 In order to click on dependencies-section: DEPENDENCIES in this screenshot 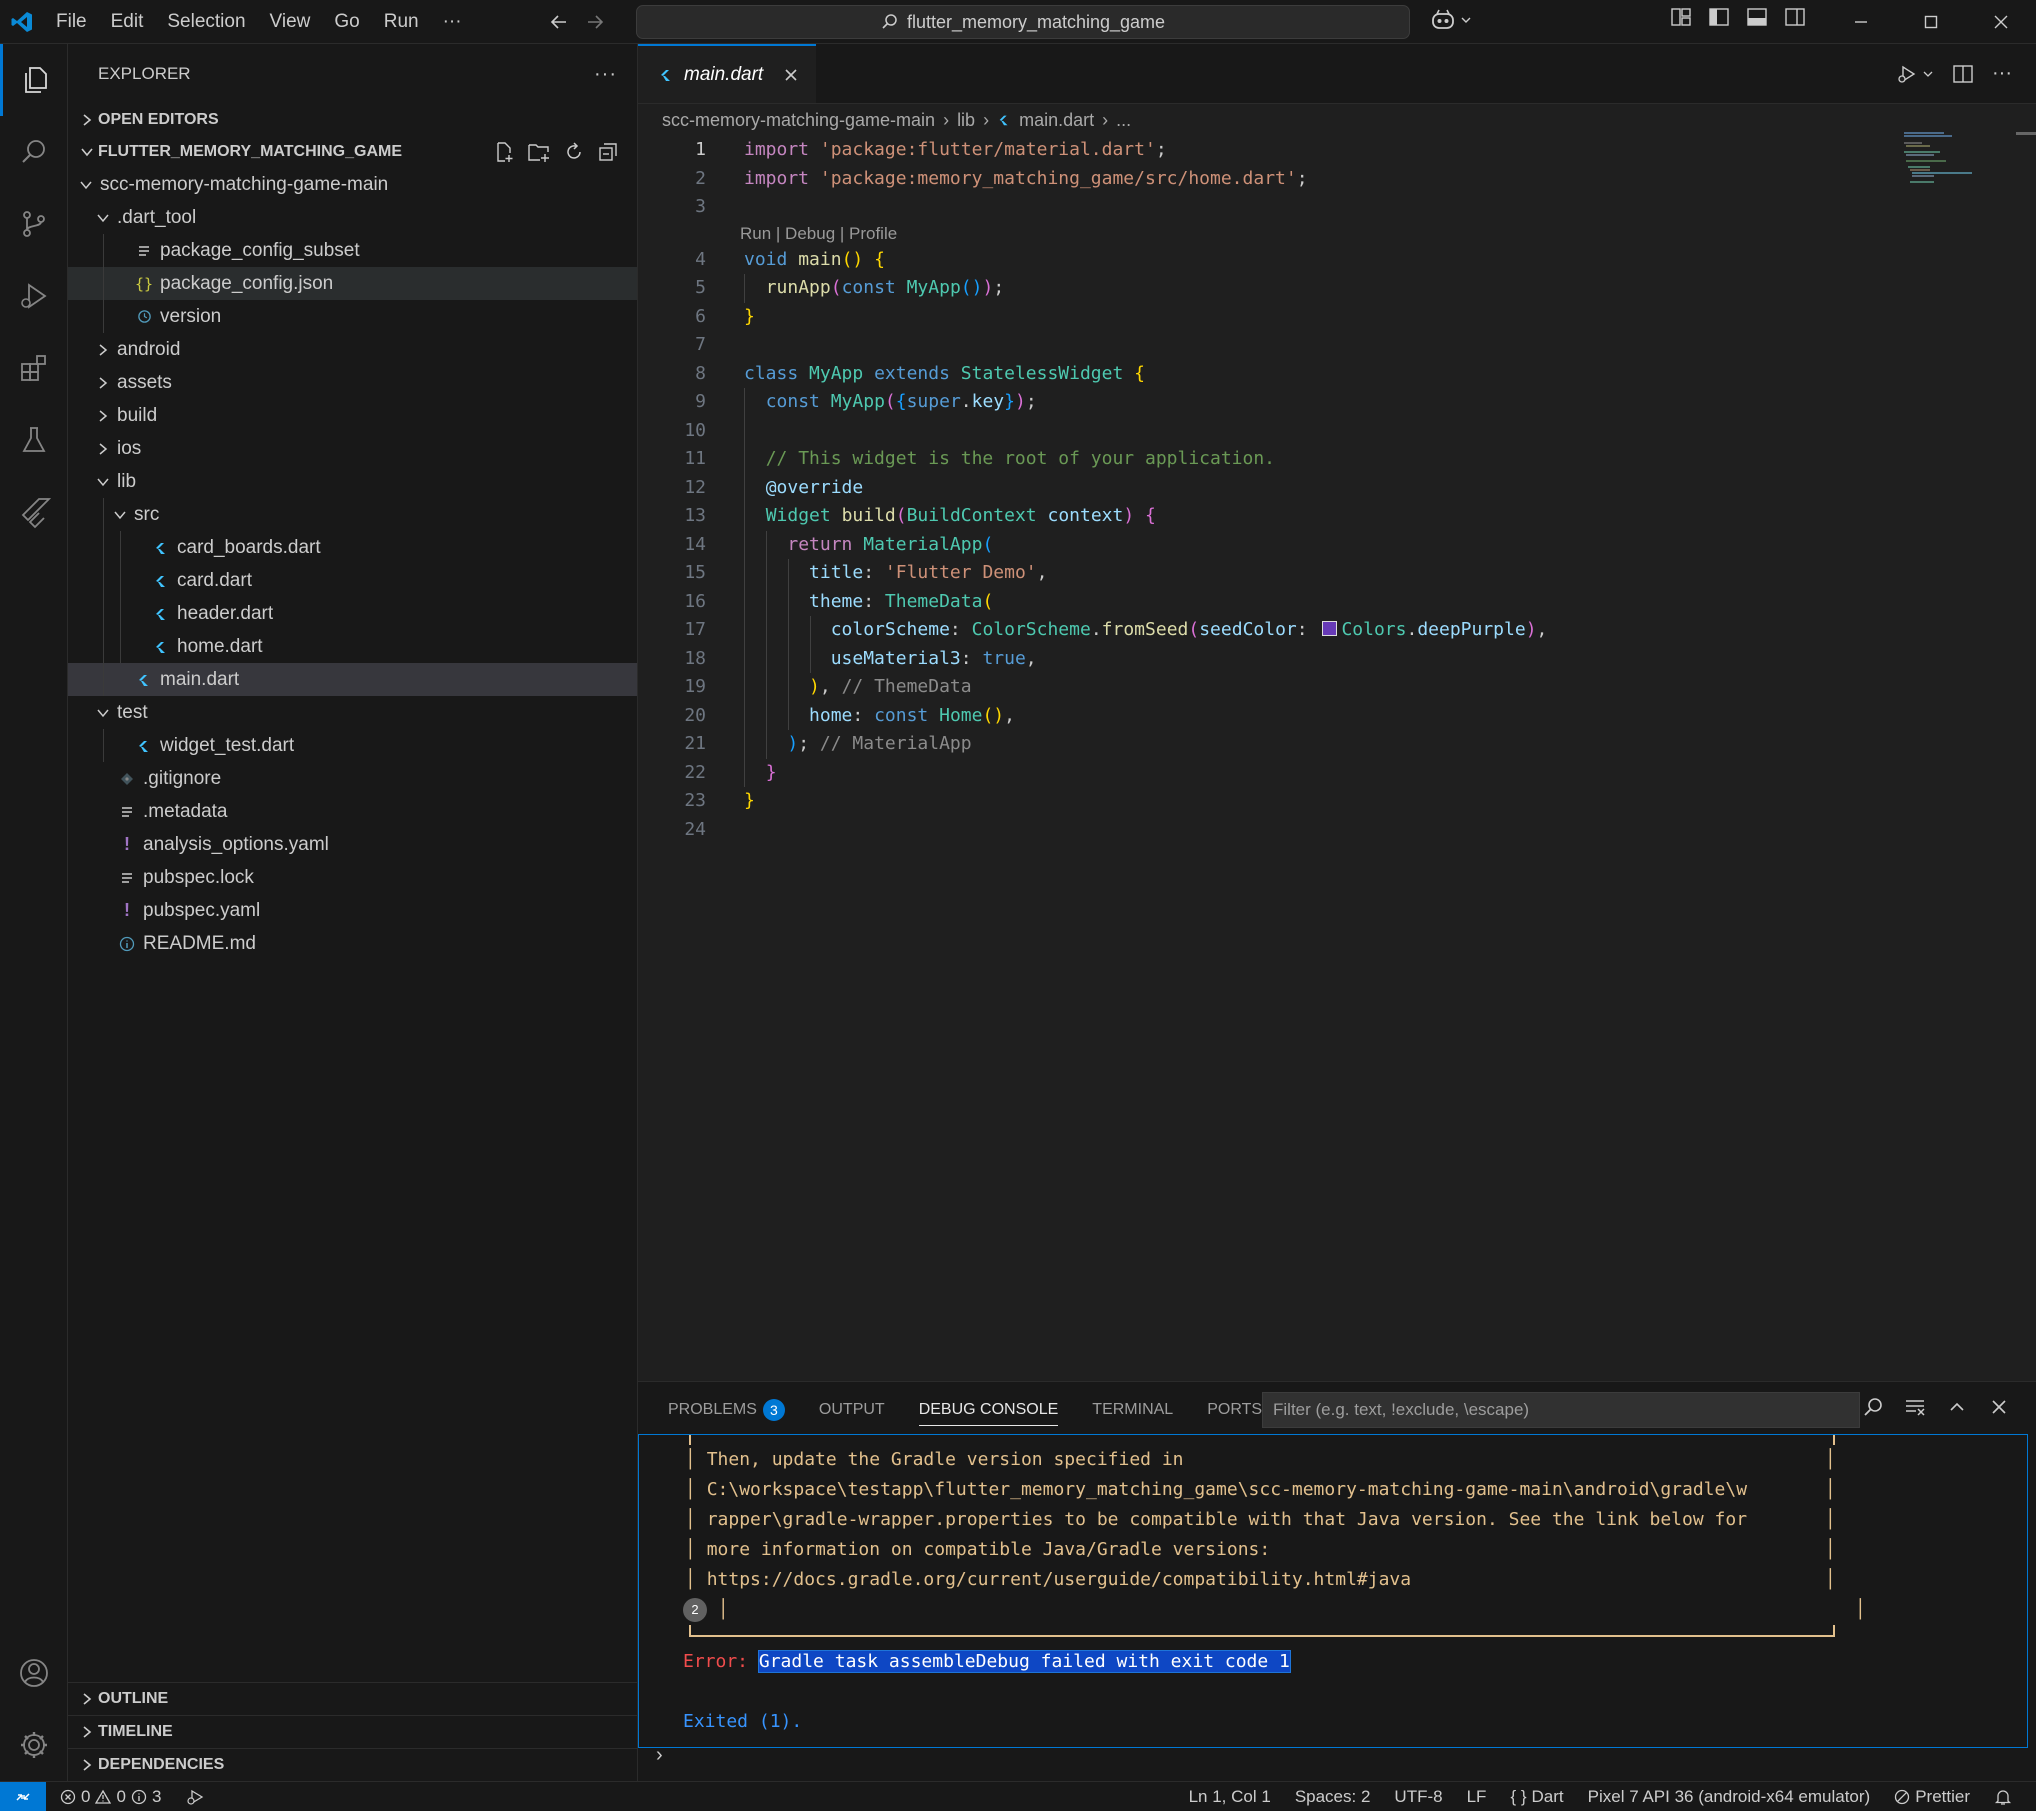, I will do `click(353, 1764)`.